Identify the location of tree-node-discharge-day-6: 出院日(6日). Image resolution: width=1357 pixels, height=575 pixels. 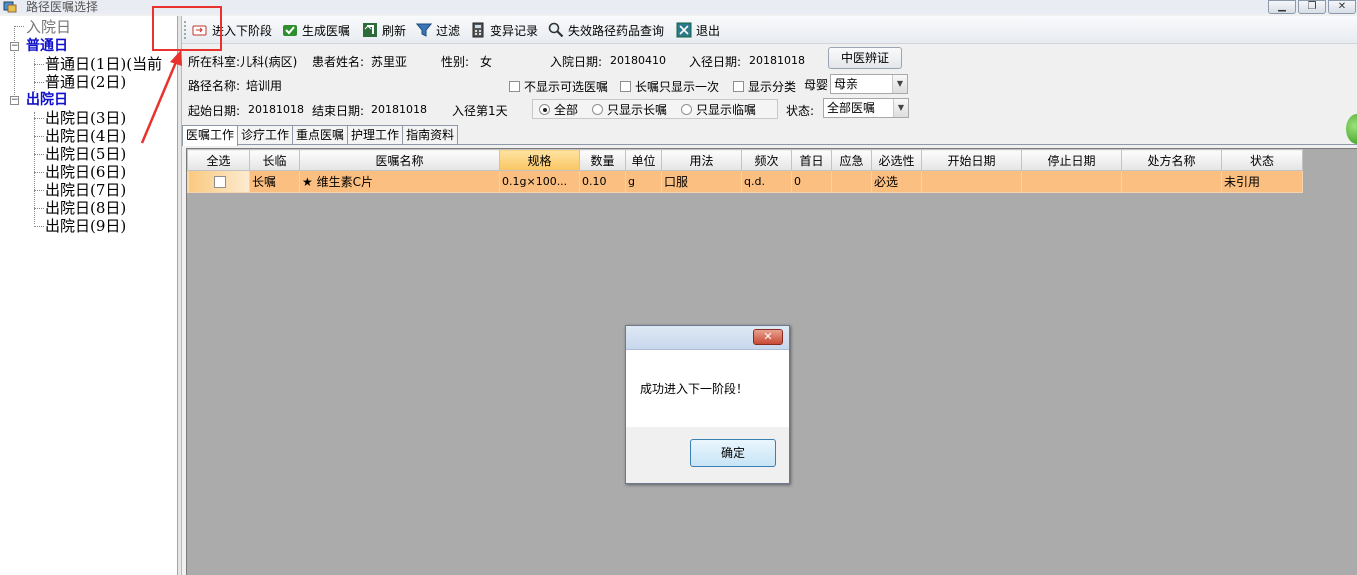
(85, 172).